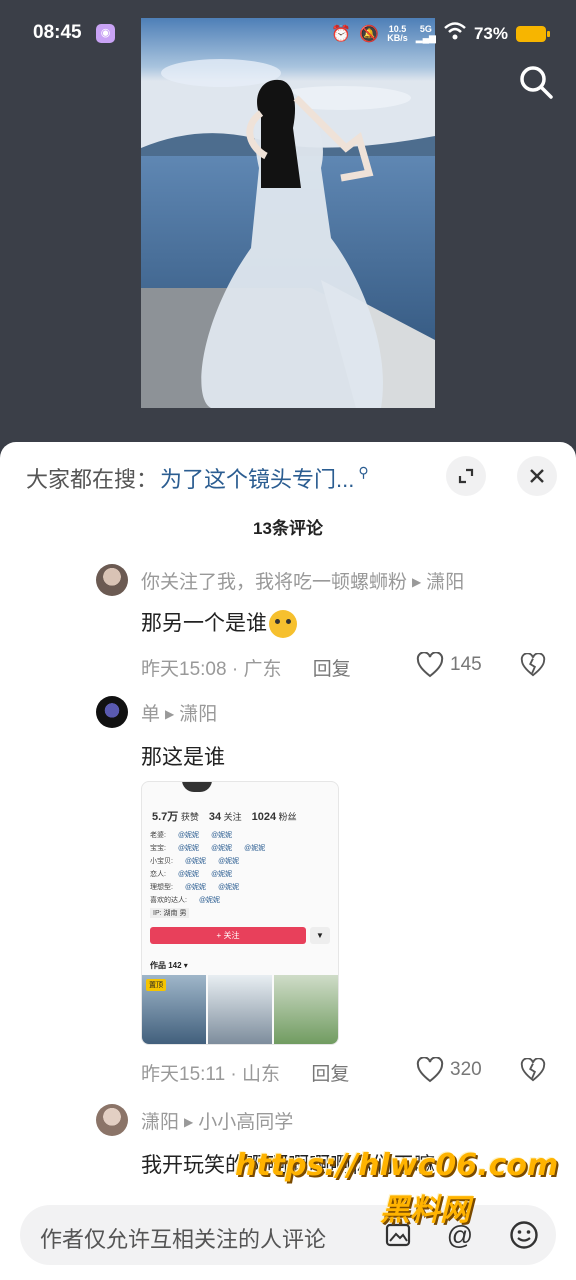 The image size is (576, 1280). What do you see at coordinates (466, 664) in the screenshot?
I see `like-count: 145` at bounding box center [466, 664].